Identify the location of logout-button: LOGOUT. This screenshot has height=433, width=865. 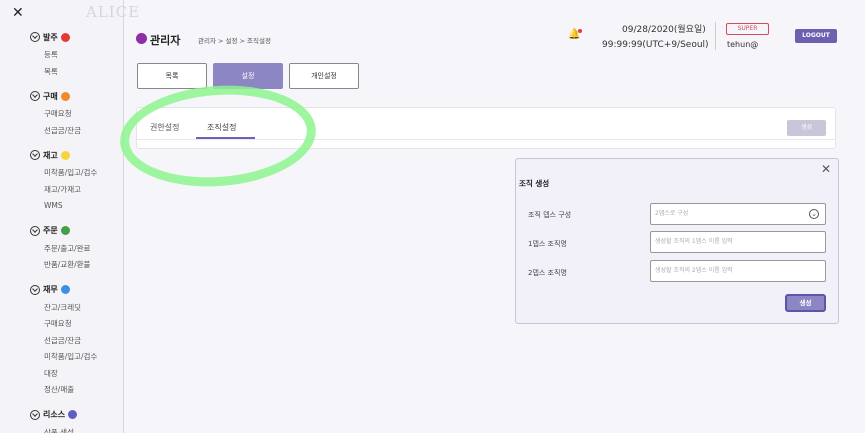
(816, 36).